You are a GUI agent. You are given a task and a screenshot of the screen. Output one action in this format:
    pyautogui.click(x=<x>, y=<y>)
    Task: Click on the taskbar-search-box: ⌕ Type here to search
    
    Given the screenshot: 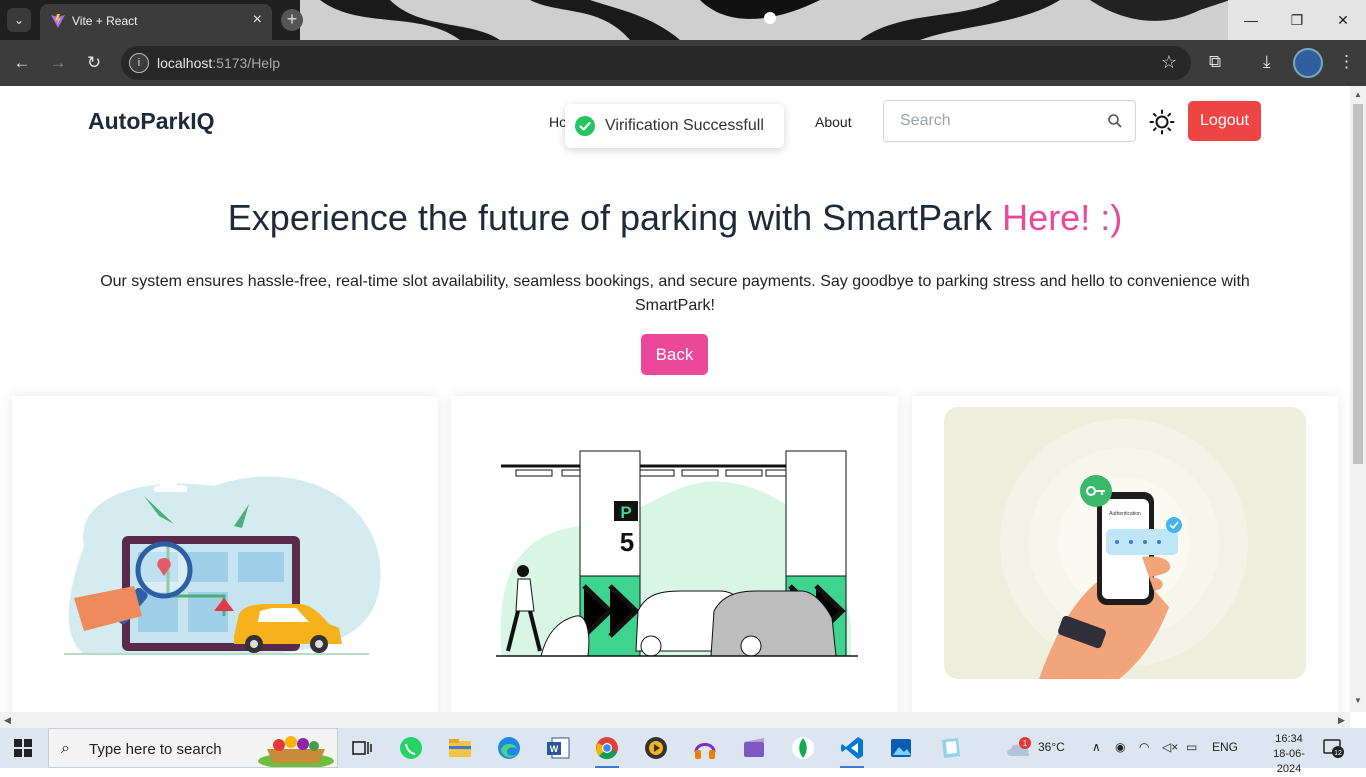 What is the action you would take?
    pyautogui.click(x=193, y=748)
    